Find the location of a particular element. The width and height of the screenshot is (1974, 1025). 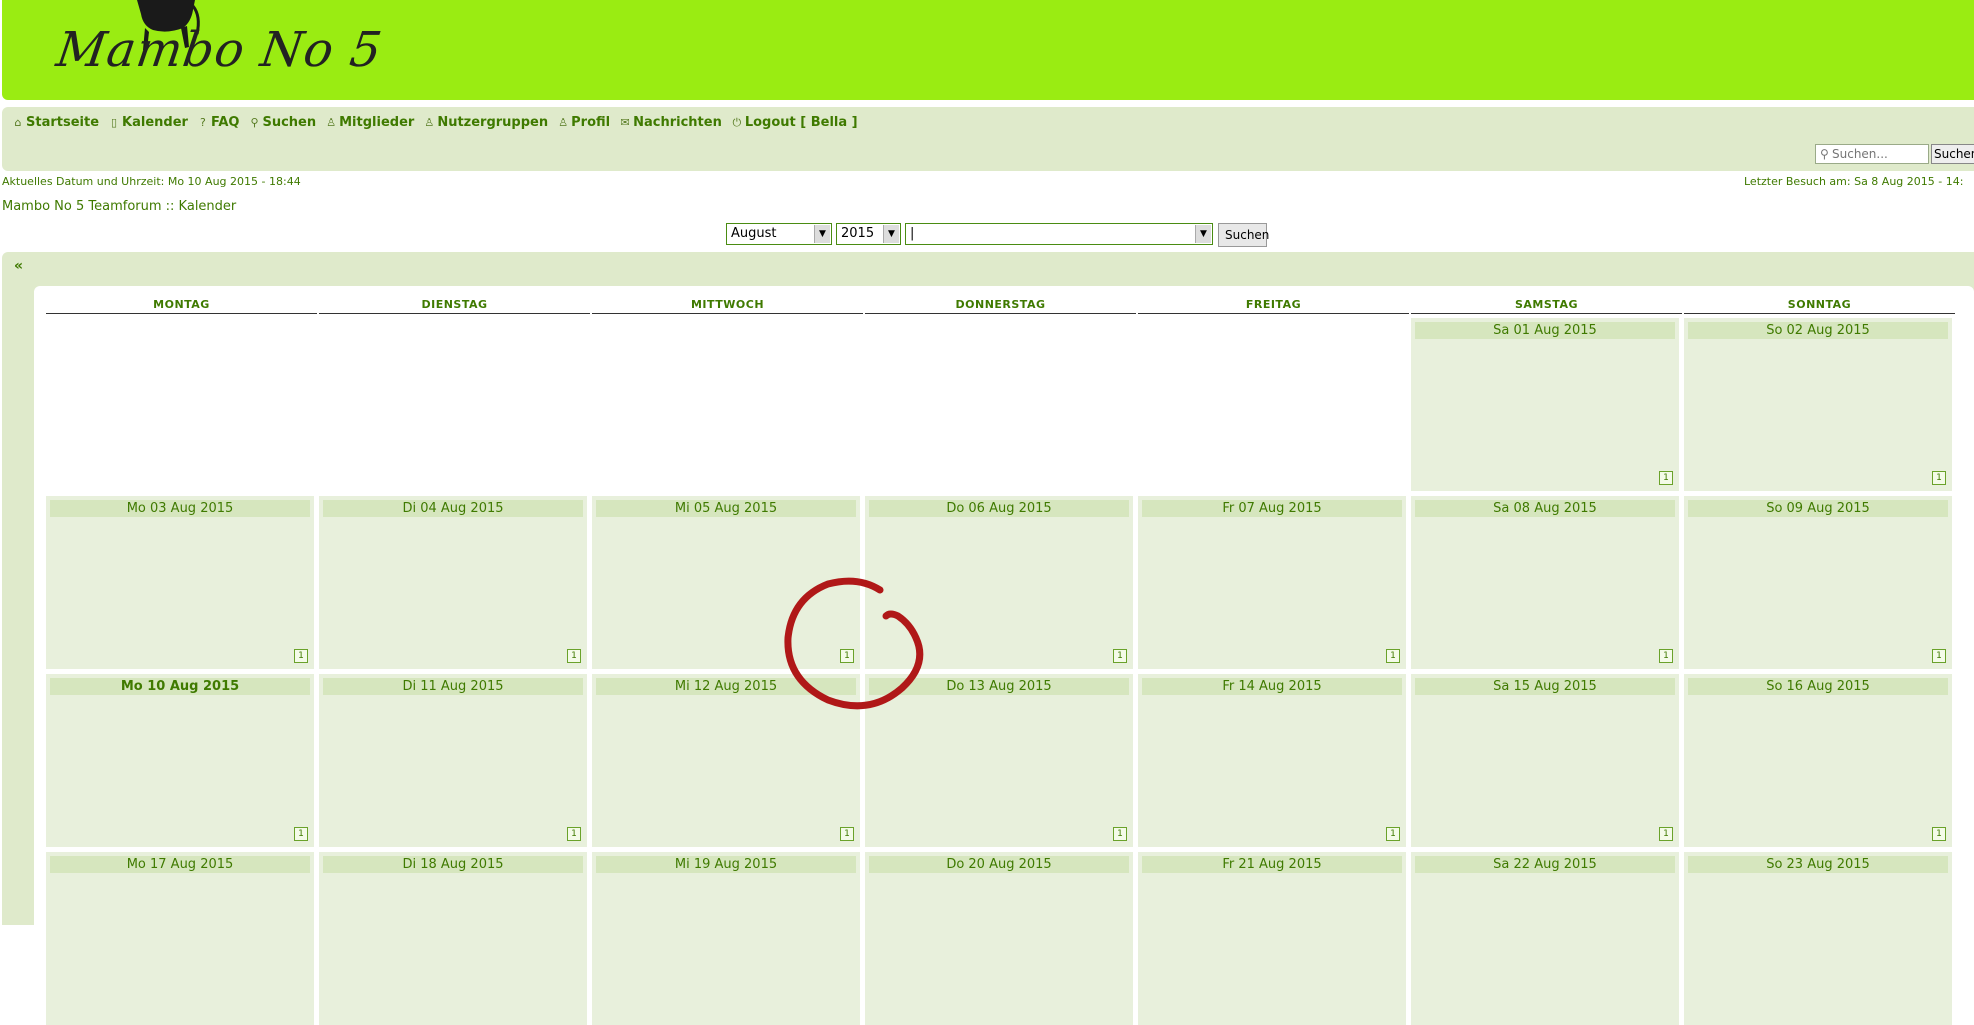

calendar-day-cell: So 16 Aug 2015 1 is located at coordinates (1818, 760).